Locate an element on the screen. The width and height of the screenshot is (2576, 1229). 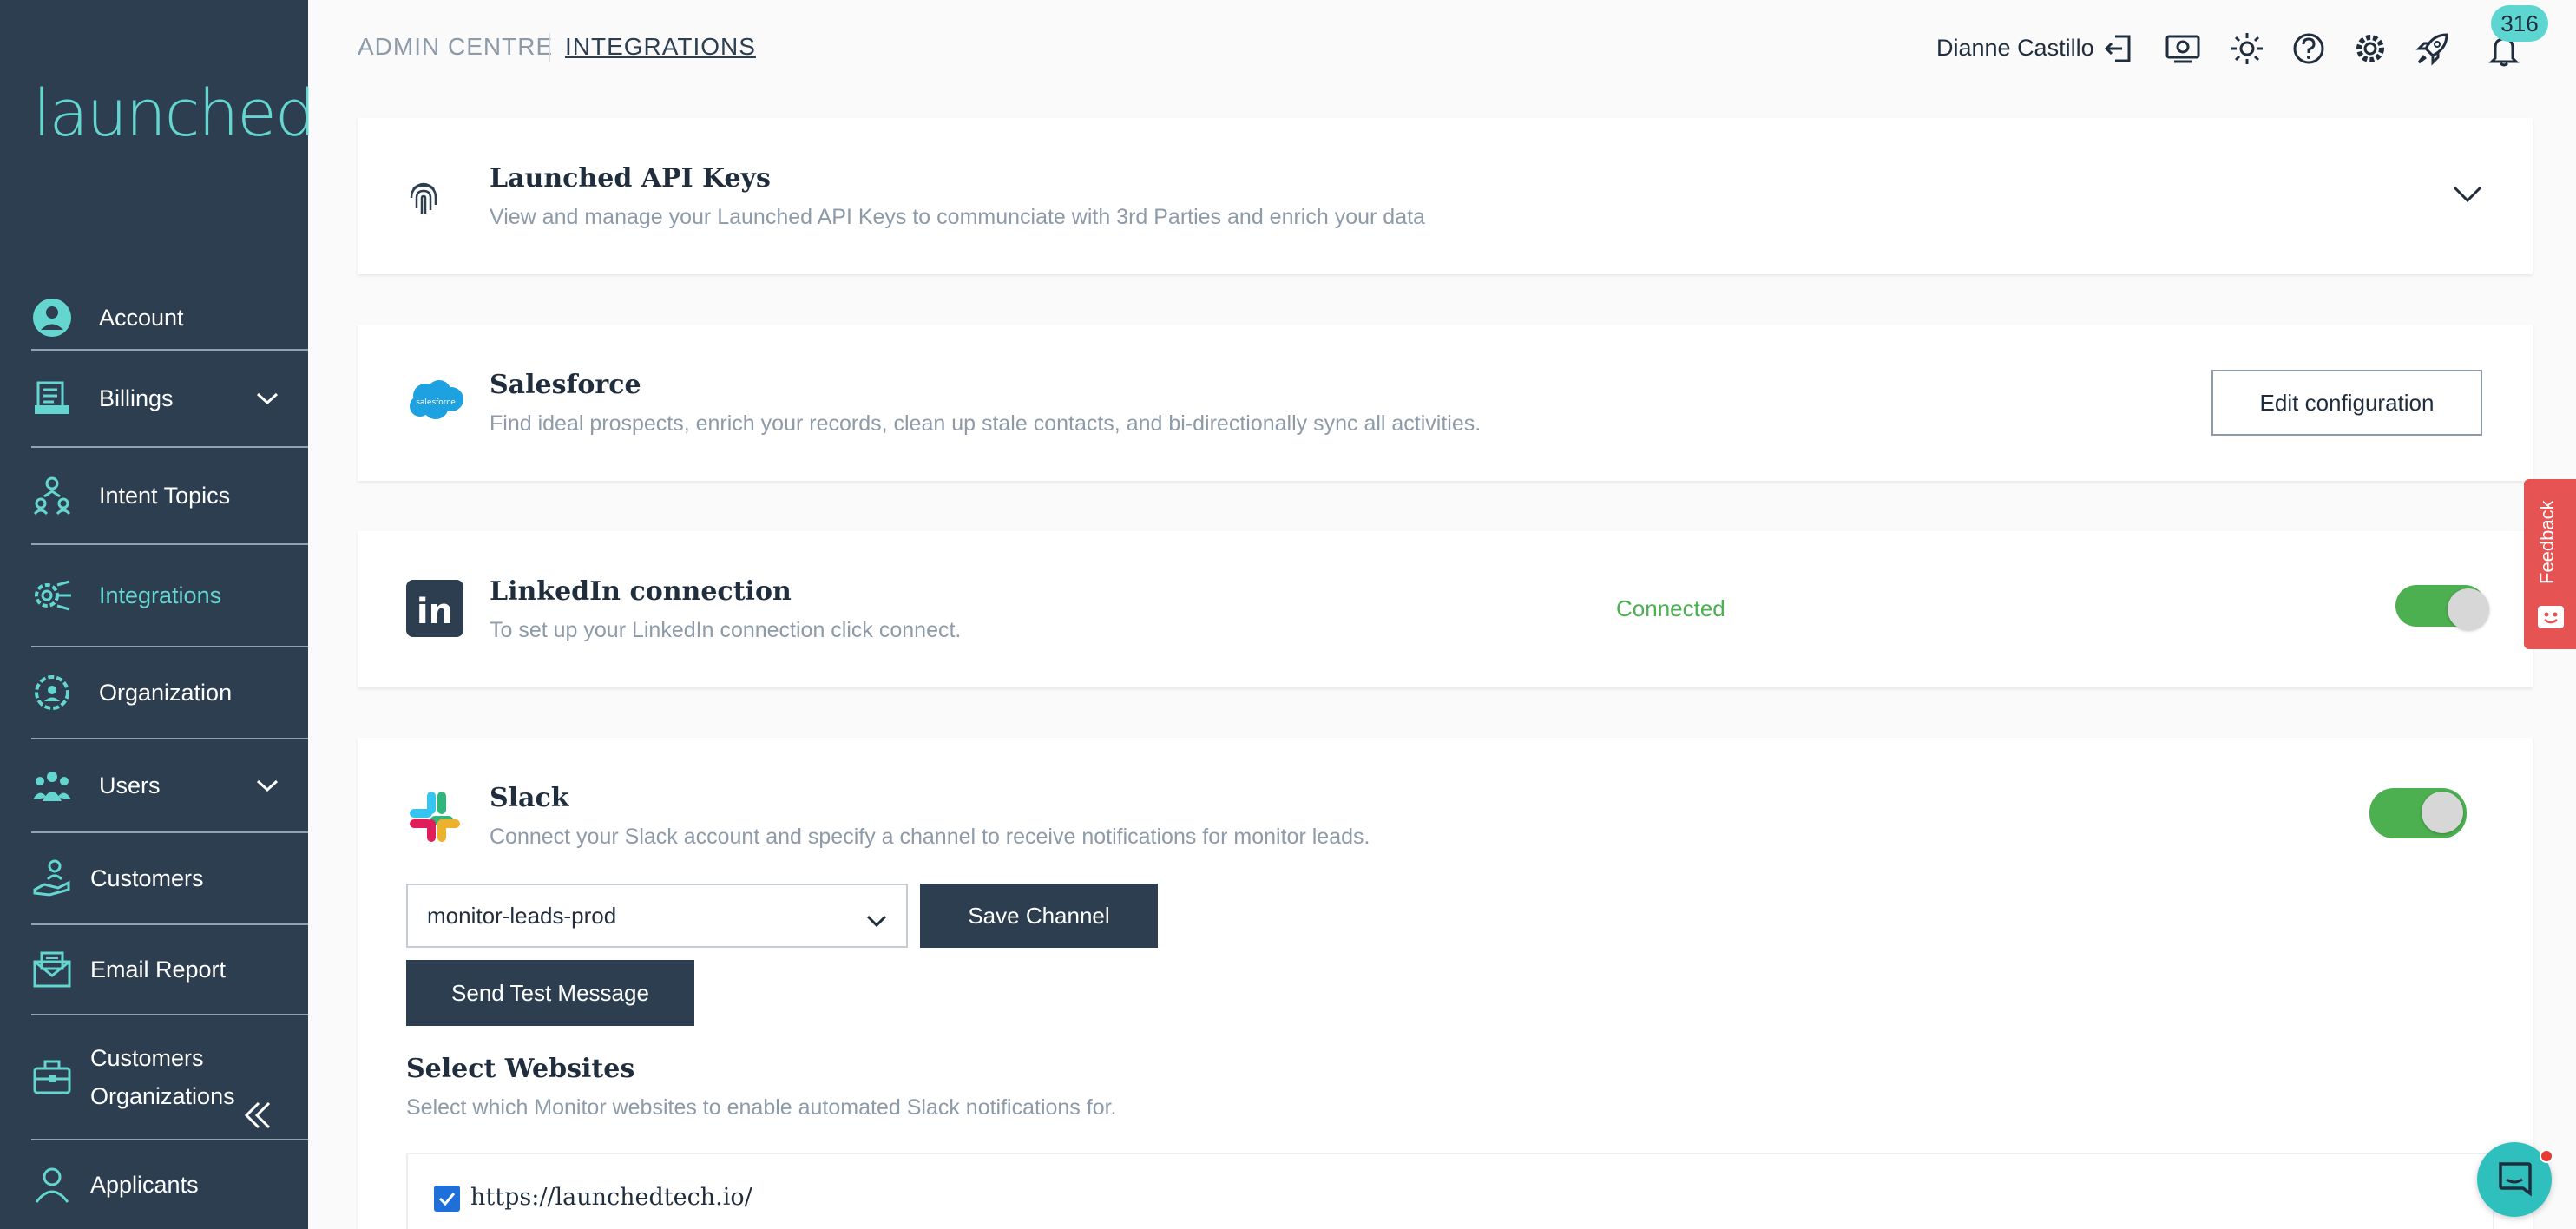
person-outline-icon is located at coordinates (52, 1185).